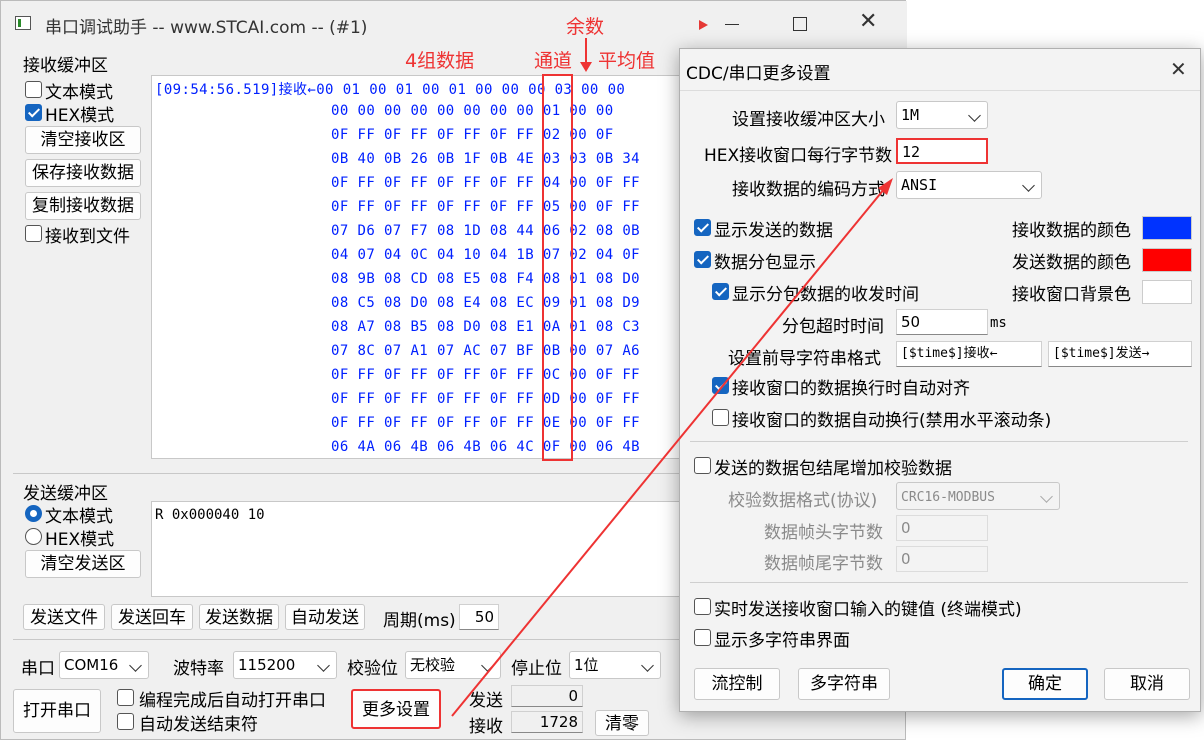 The height and width of the screenshot is (740, 1204). I want to click on hex-row: 0F FF 0F FF 0F FF 0F FF 04 00 0F FF, so click(486, 183).